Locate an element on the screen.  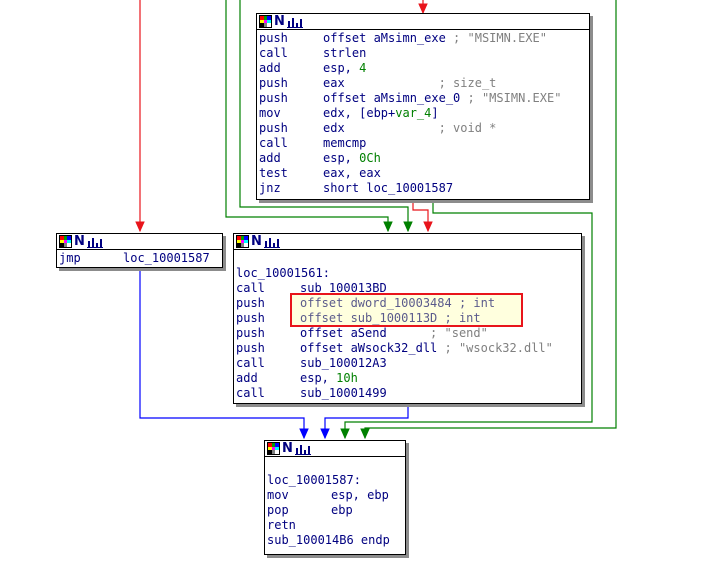
operand: eax, eax is located at coordinates (352, 173).